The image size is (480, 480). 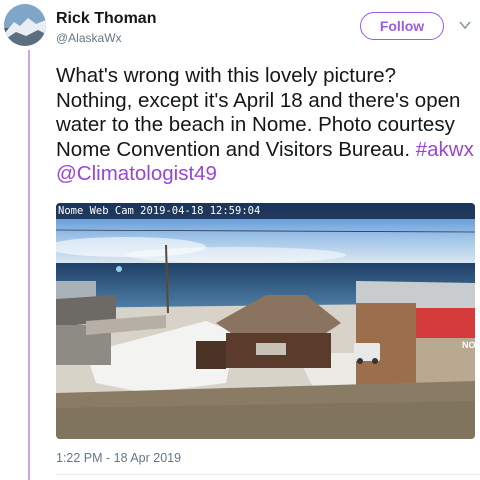 What do you see at coordinates (29, 265) in the screenshot?
I see `thread-line` at bounding box center [29, 265].